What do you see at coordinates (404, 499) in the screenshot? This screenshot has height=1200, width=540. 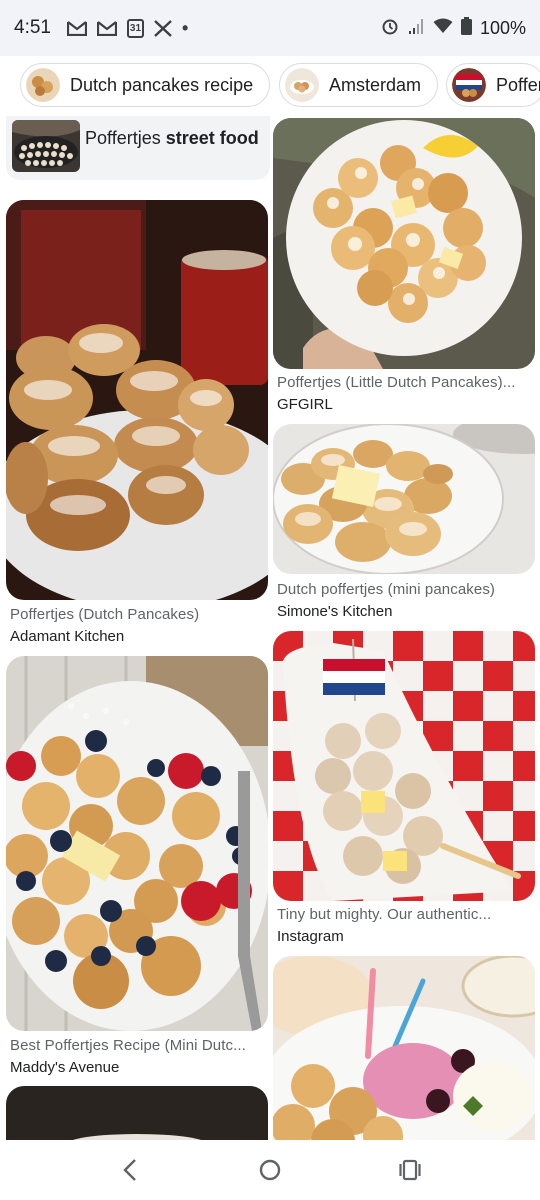 I see `result-image-simones-kitchen` at bounding box center [404, 499].